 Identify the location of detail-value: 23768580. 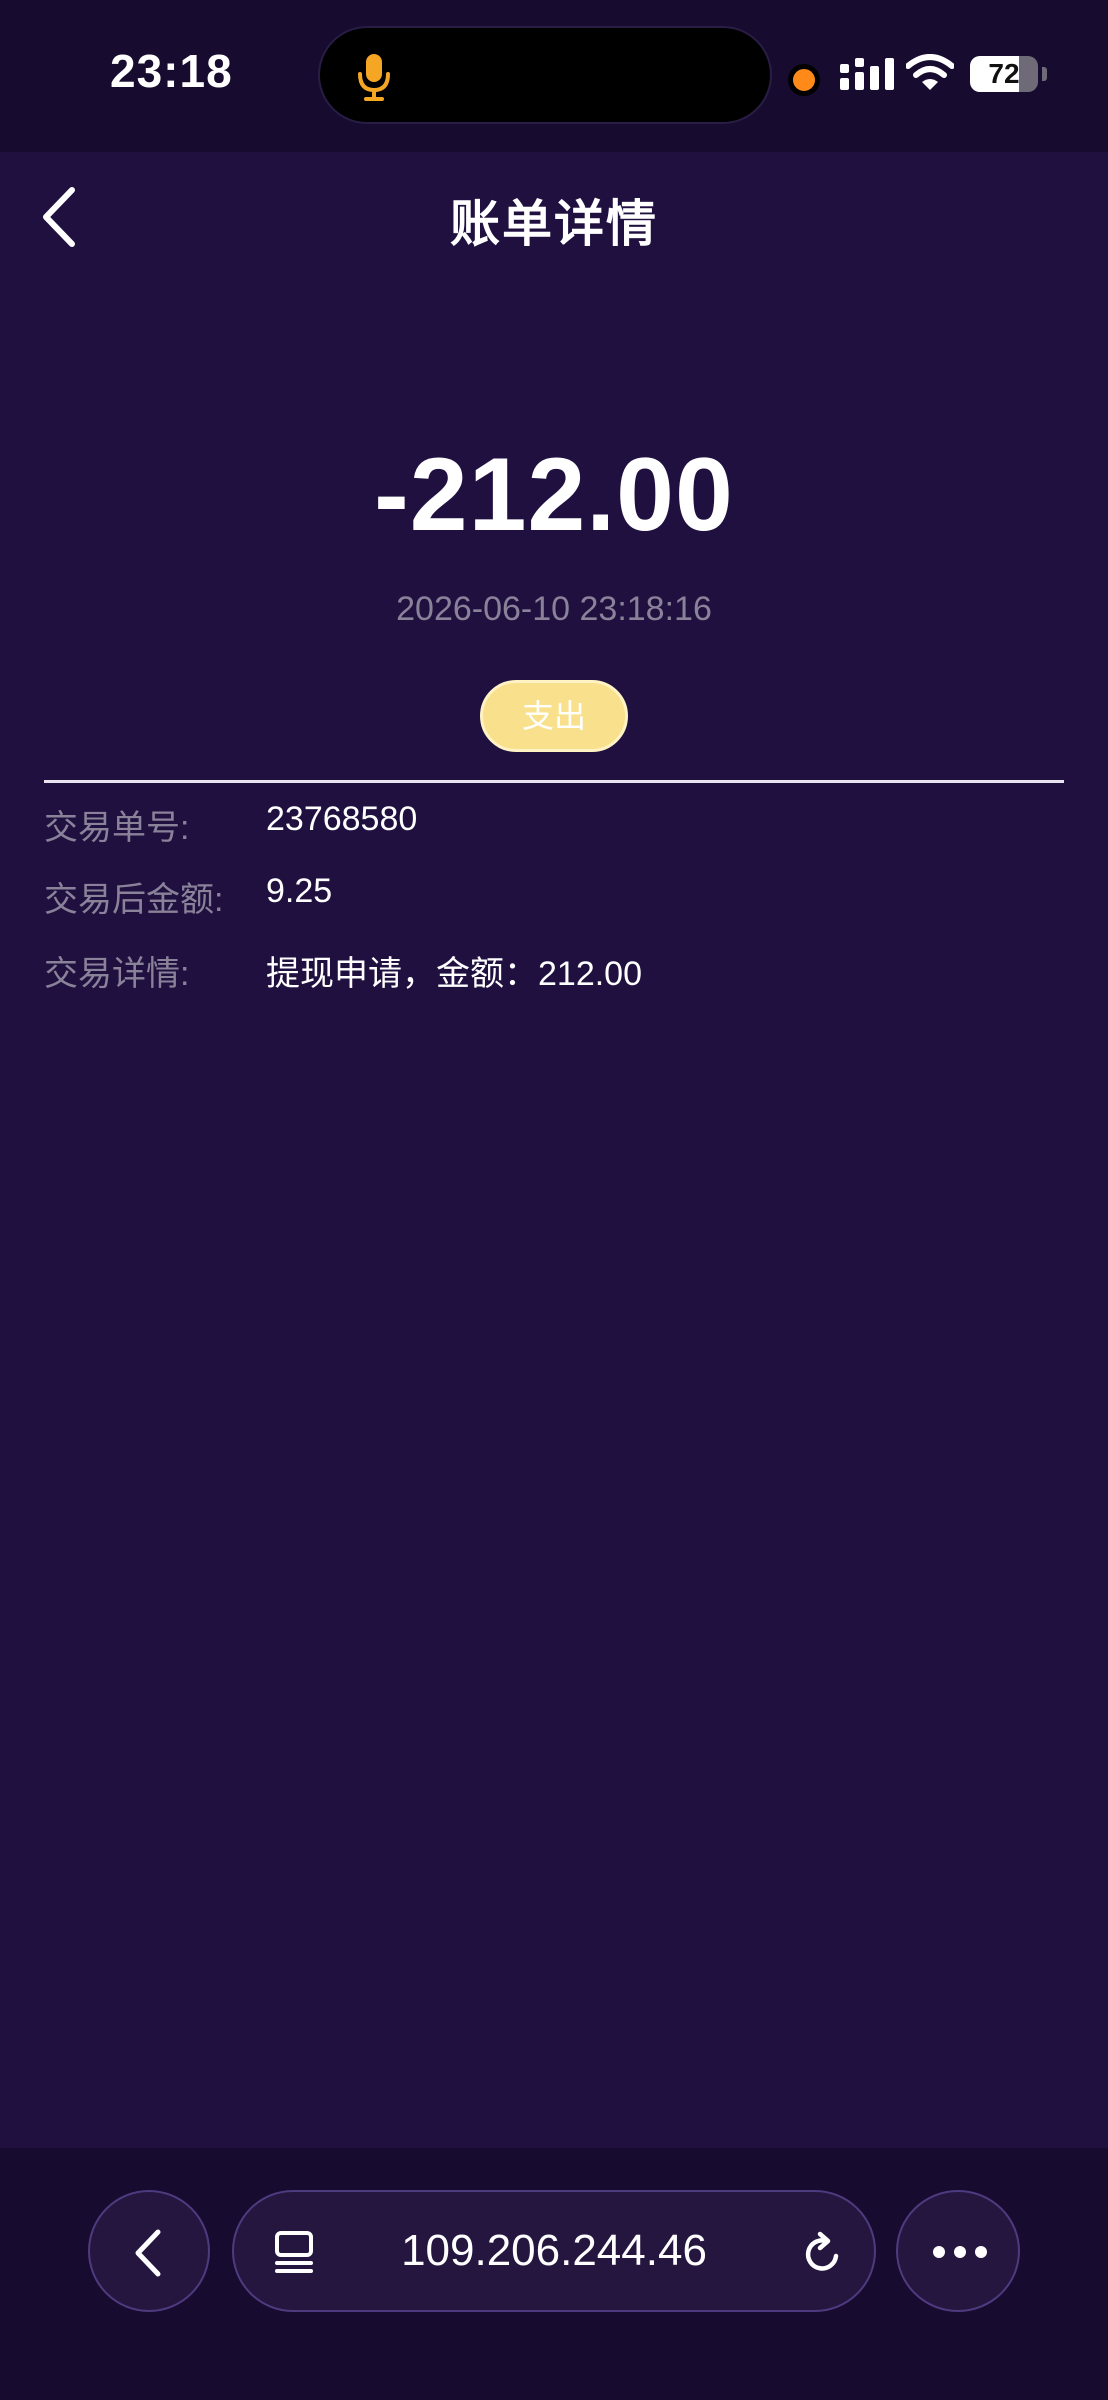
(342, 819).